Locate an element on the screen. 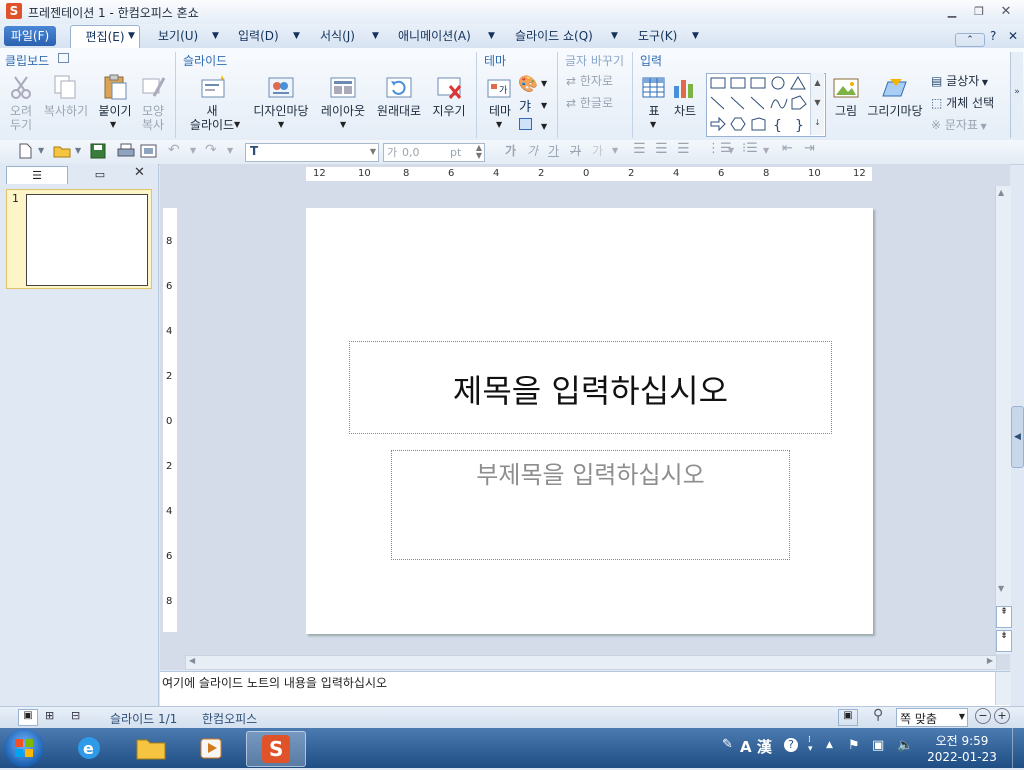  copy-button is located at coordinates (65, 88).